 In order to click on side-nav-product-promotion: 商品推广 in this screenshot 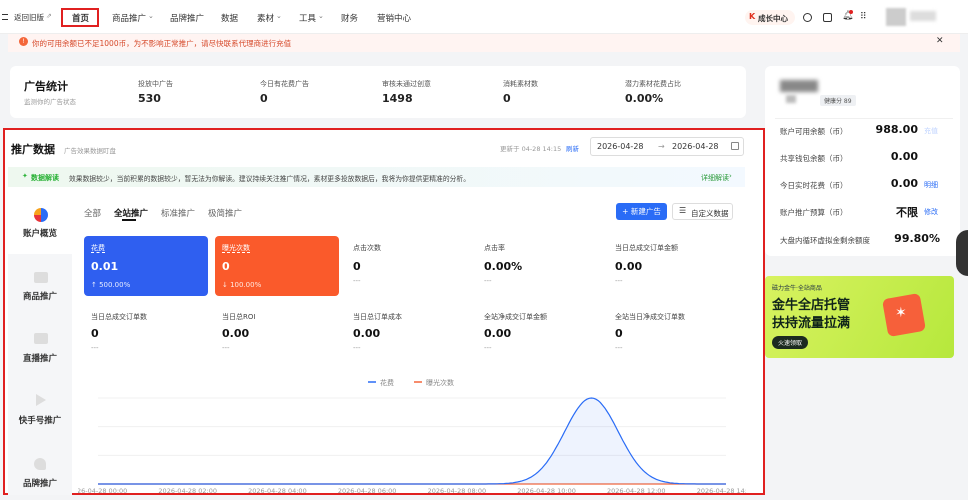, I will do `click(40, 296)`.